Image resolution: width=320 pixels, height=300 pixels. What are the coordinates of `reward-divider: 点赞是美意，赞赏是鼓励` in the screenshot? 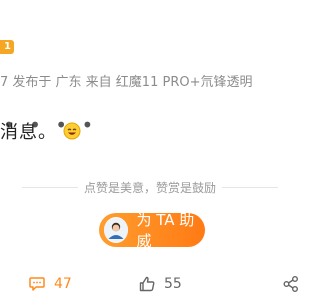 It's located at (150, 187).